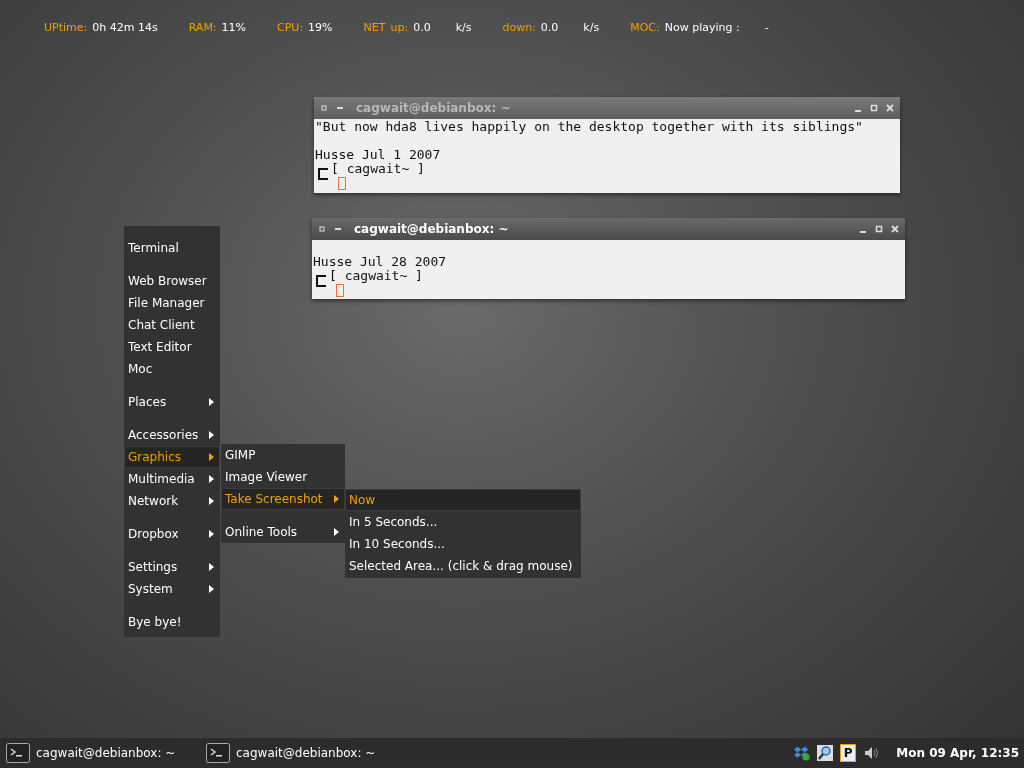 The height and width of the screenshot is (768, 1024). I want to click on menu-item: Chat Client, so click(172, 325).